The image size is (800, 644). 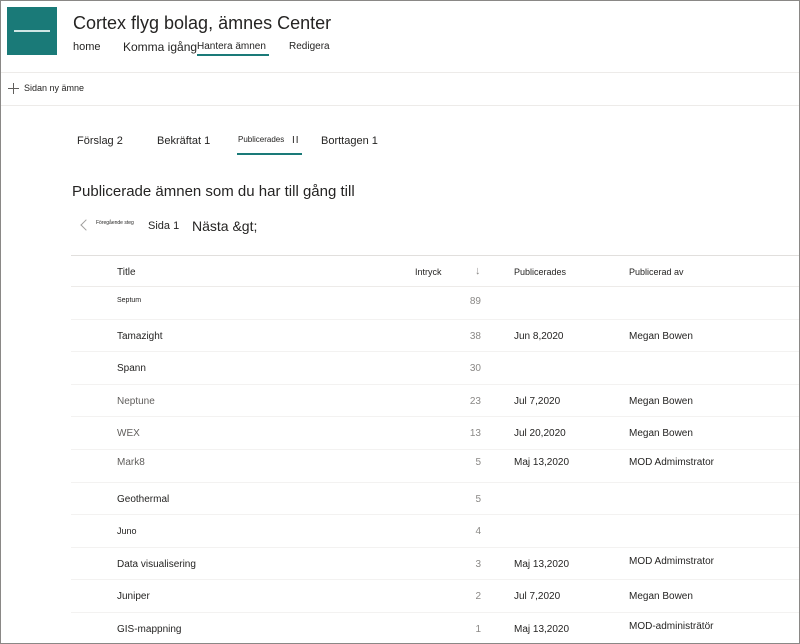 What do you see at coordinates (131, 368) in the screenshot?
I see `row-title: Spann` at bounding box center [131, 368].